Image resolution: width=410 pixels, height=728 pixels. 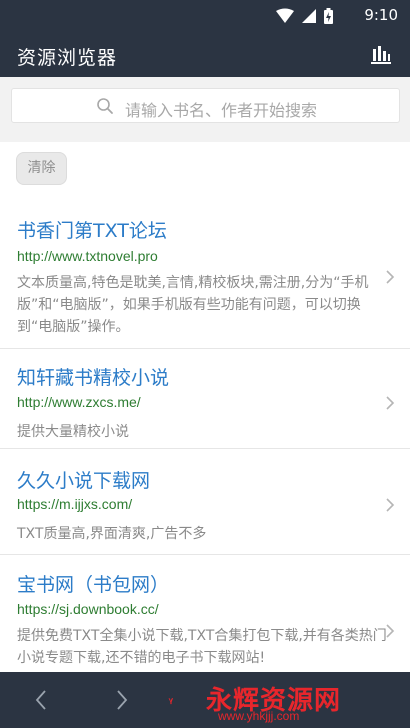 I want to click on site-description: 提供大量精校小说, so click(x=73, y=432).